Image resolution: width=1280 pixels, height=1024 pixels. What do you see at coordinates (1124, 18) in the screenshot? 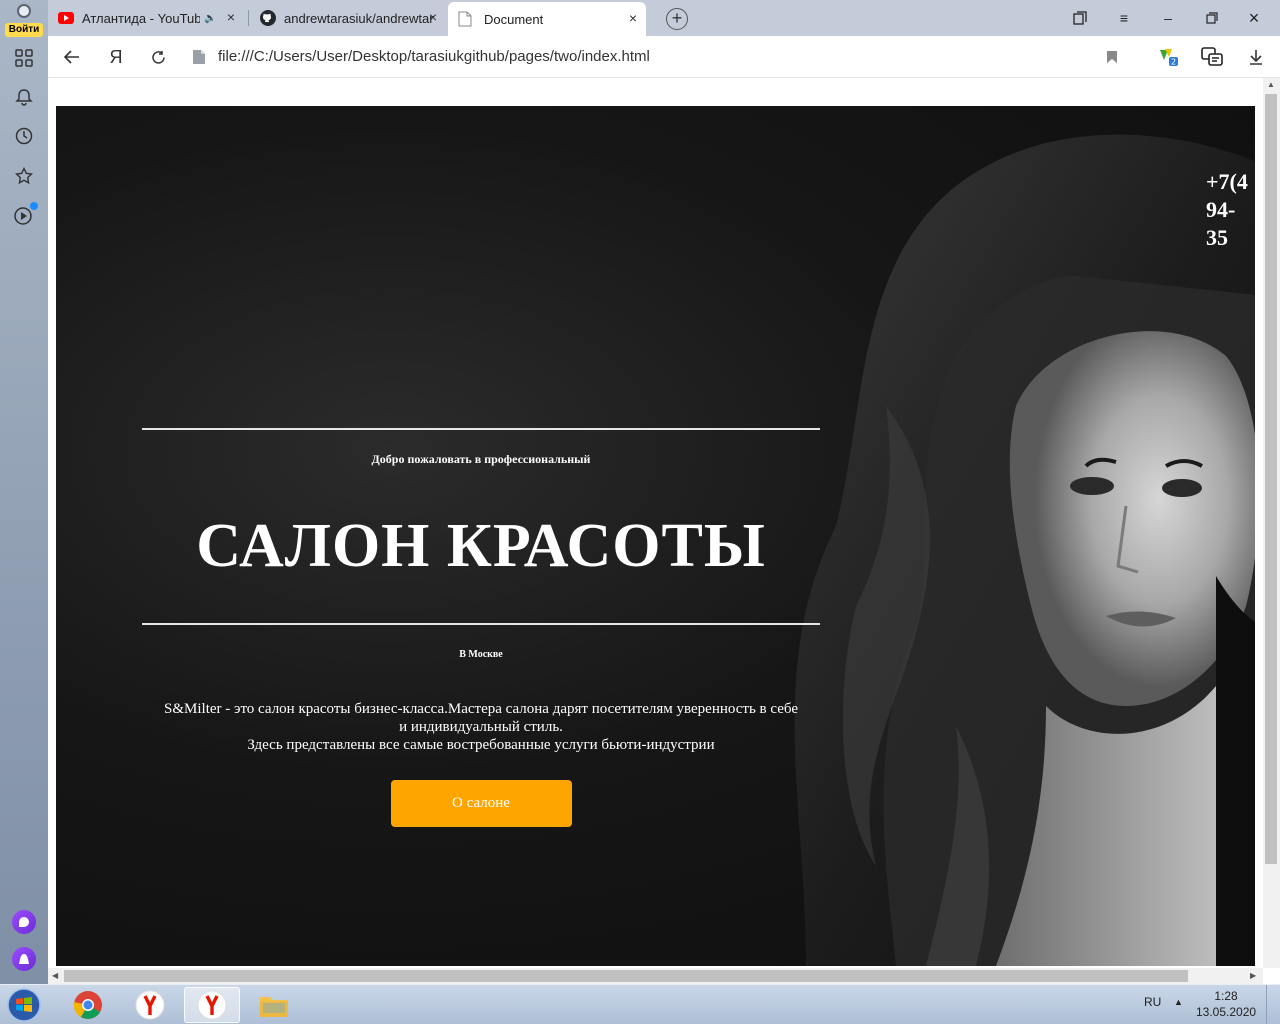
I see `menu-icon: ≡` at bounding box center [1124, 18].